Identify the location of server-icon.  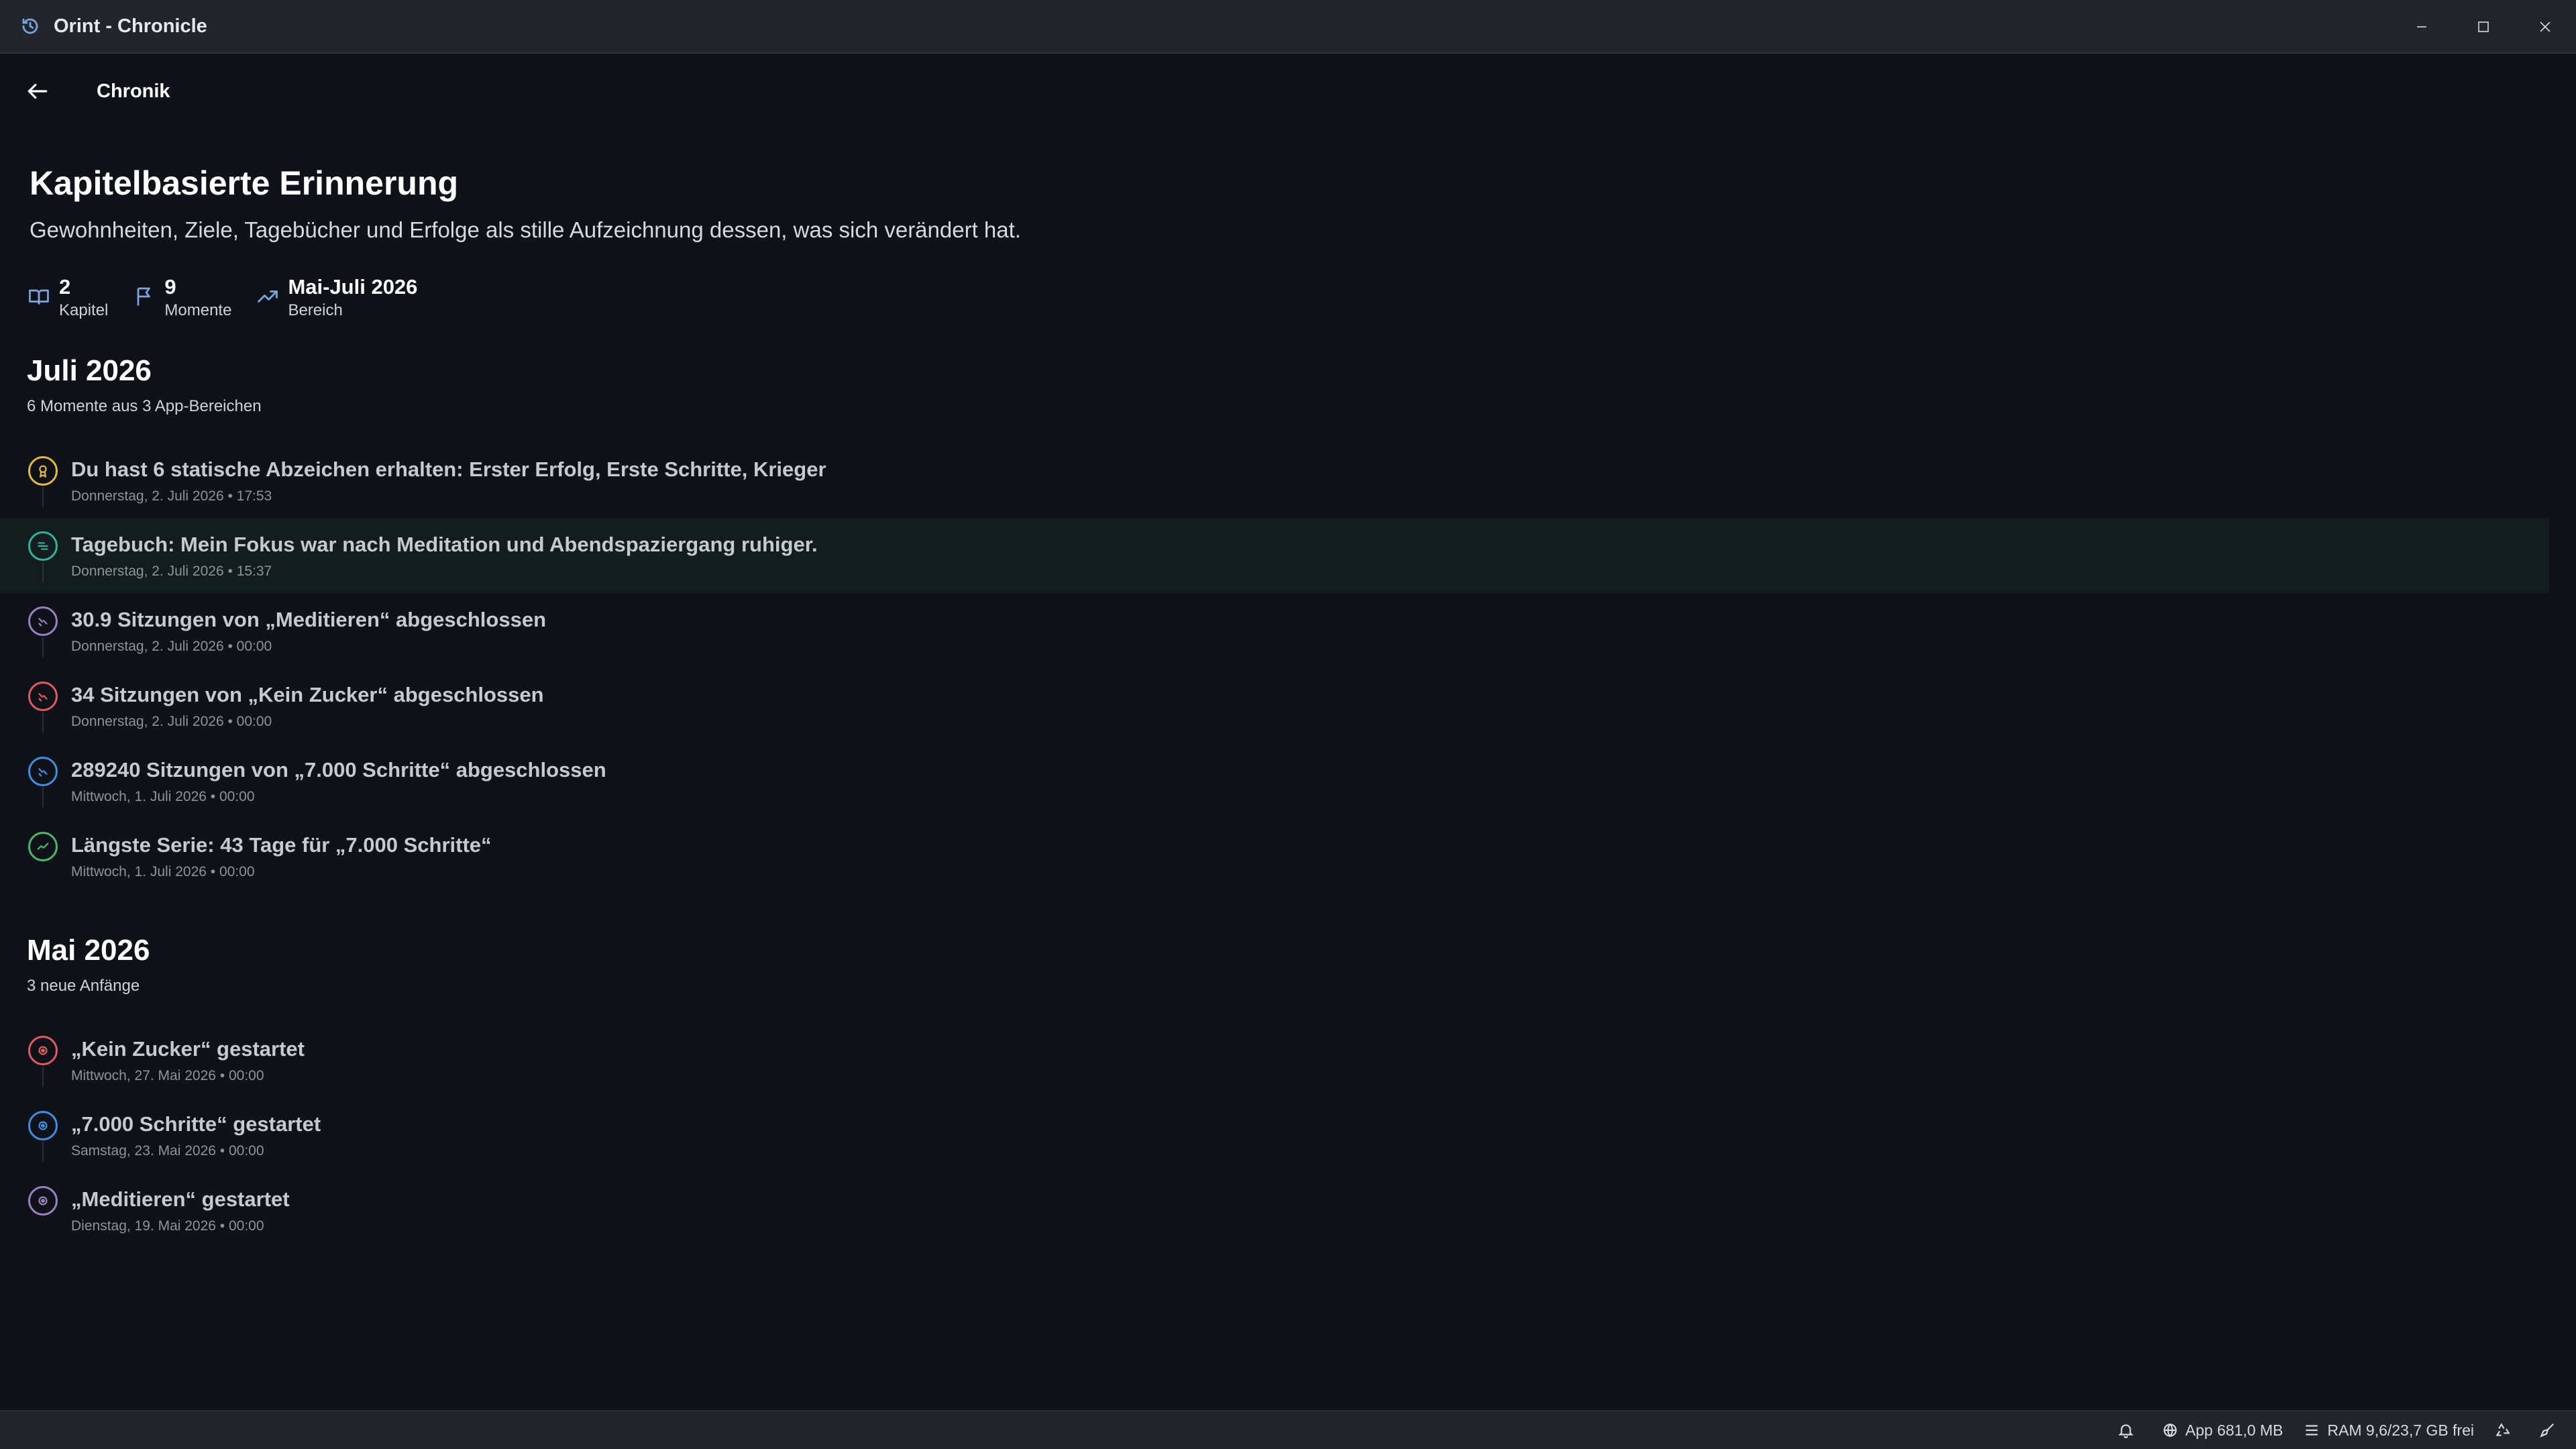
(2311, 1430).